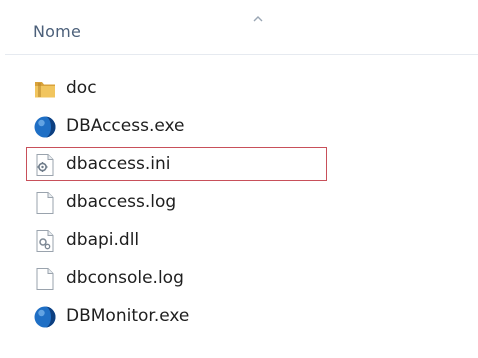 The width and height of the screenshot is (478, 358). What do you see at coordinates (125, 278) in the screenshot?
I see `file-name: dbconsole.log` at bounding box center [125, 278].